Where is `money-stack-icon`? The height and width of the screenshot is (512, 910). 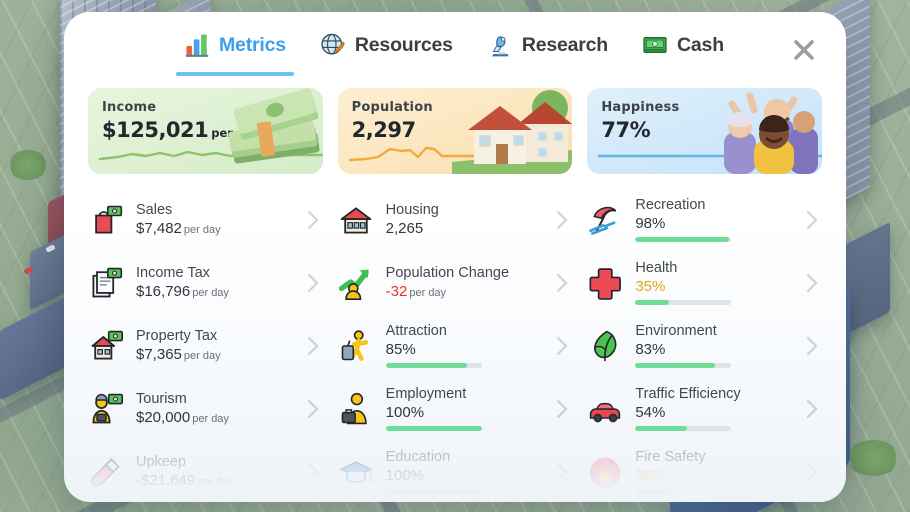 money-stack-icon is located at coordinates (274, 126).